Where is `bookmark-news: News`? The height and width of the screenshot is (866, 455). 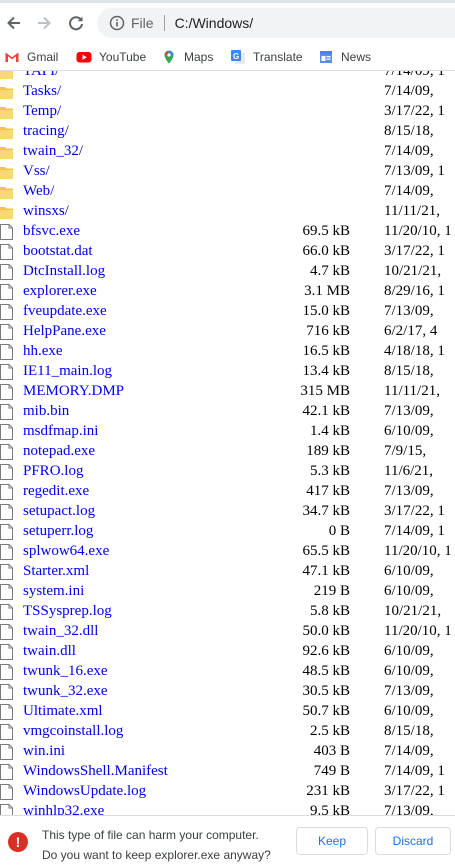 bookmark-news: News is located at coordinates (344, 57).